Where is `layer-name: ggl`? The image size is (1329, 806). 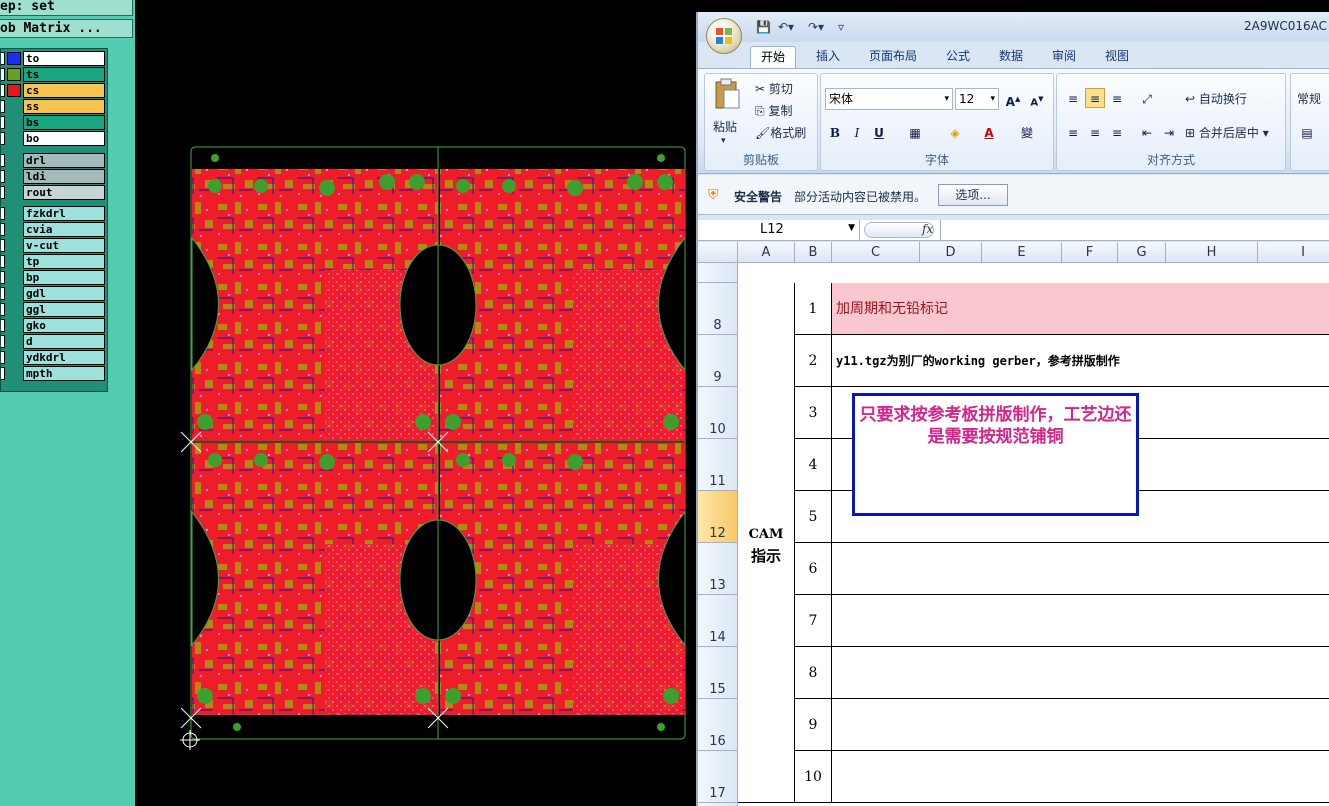
layer-name: ggl is located at coordinates (64, 309).